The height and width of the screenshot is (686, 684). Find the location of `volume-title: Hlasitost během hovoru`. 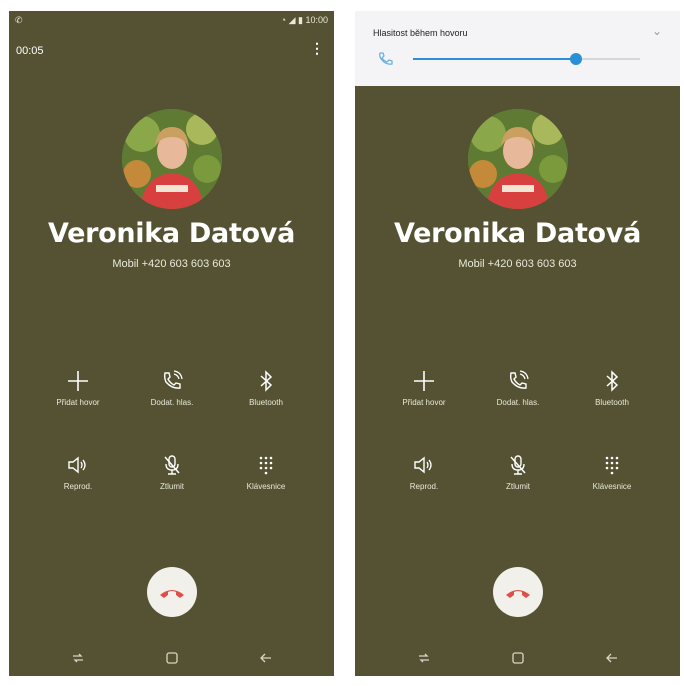

volume-title: Hlasitost během hovoru is located at coordinates (420, 33).